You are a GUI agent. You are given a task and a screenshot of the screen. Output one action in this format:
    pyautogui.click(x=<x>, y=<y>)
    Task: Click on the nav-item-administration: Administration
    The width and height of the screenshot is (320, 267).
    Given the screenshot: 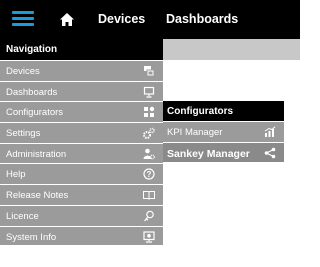 What is the action you would take?
    pyautogui.click(x=81, y=153)
    